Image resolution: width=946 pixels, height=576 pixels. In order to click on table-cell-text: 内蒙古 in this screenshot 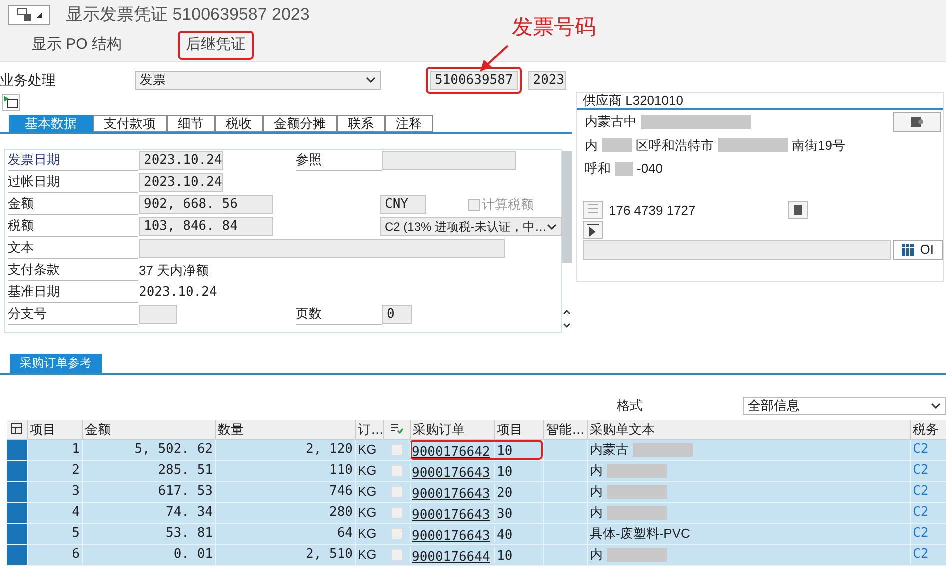, I will do `click(609, 449)`.